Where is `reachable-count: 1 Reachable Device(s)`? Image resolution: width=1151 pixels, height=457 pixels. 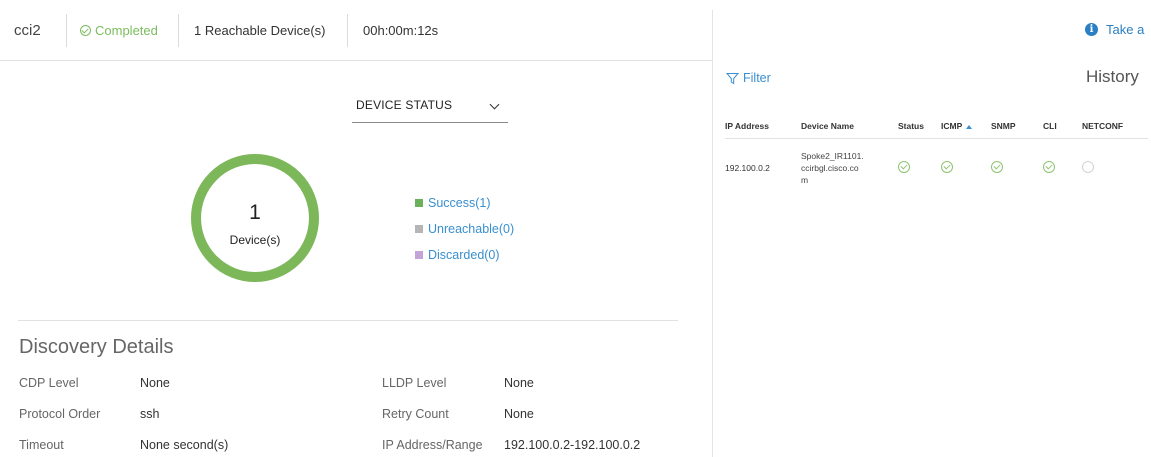
reachable-count: 1 Reachable Device(s) is located at coordinates (260, 30).